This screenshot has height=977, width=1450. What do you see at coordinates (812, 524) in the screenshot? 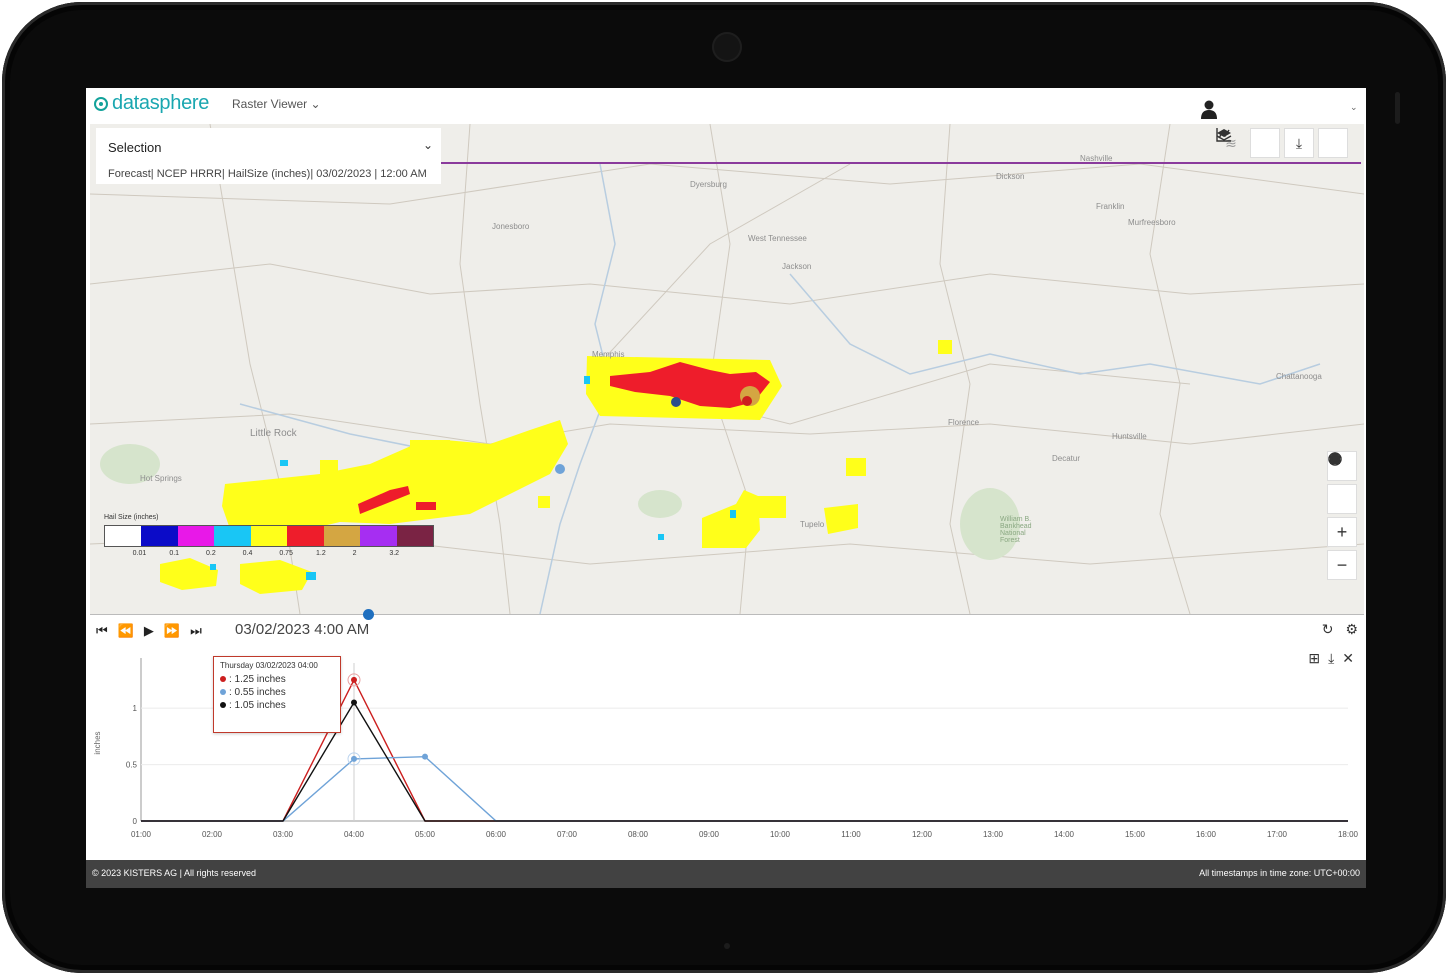
I see `place-label: Tupelo` at bounding box center [812, 524].